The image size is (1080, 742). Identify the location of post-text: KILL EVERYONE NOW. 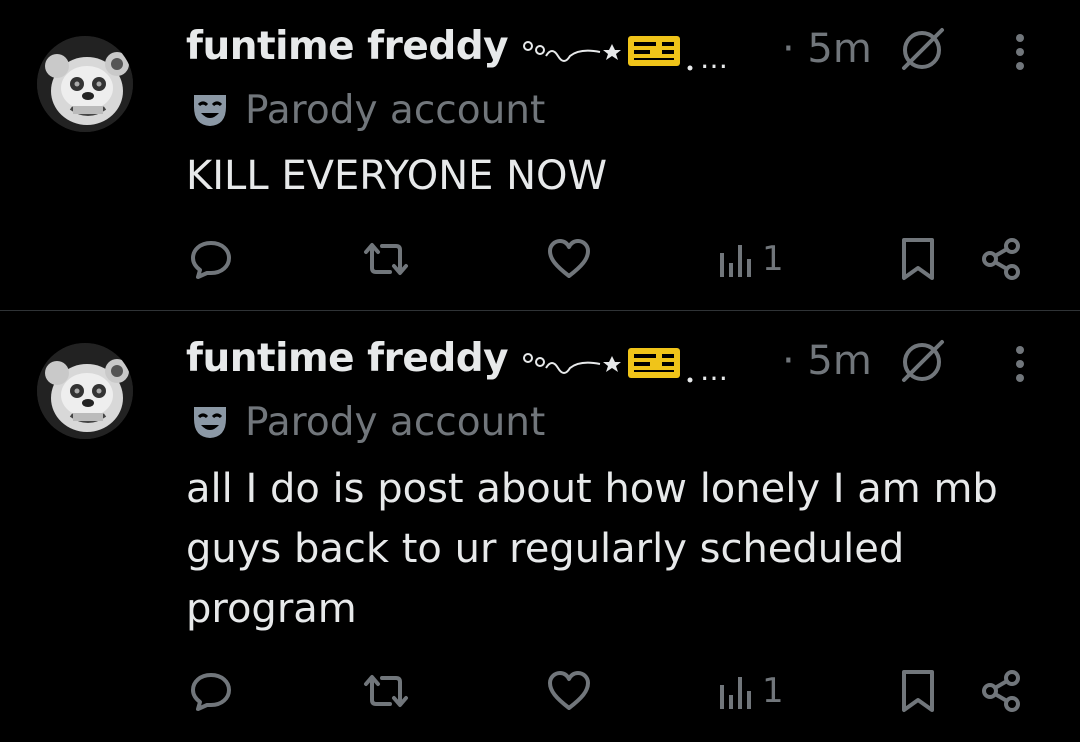
(397, 176).